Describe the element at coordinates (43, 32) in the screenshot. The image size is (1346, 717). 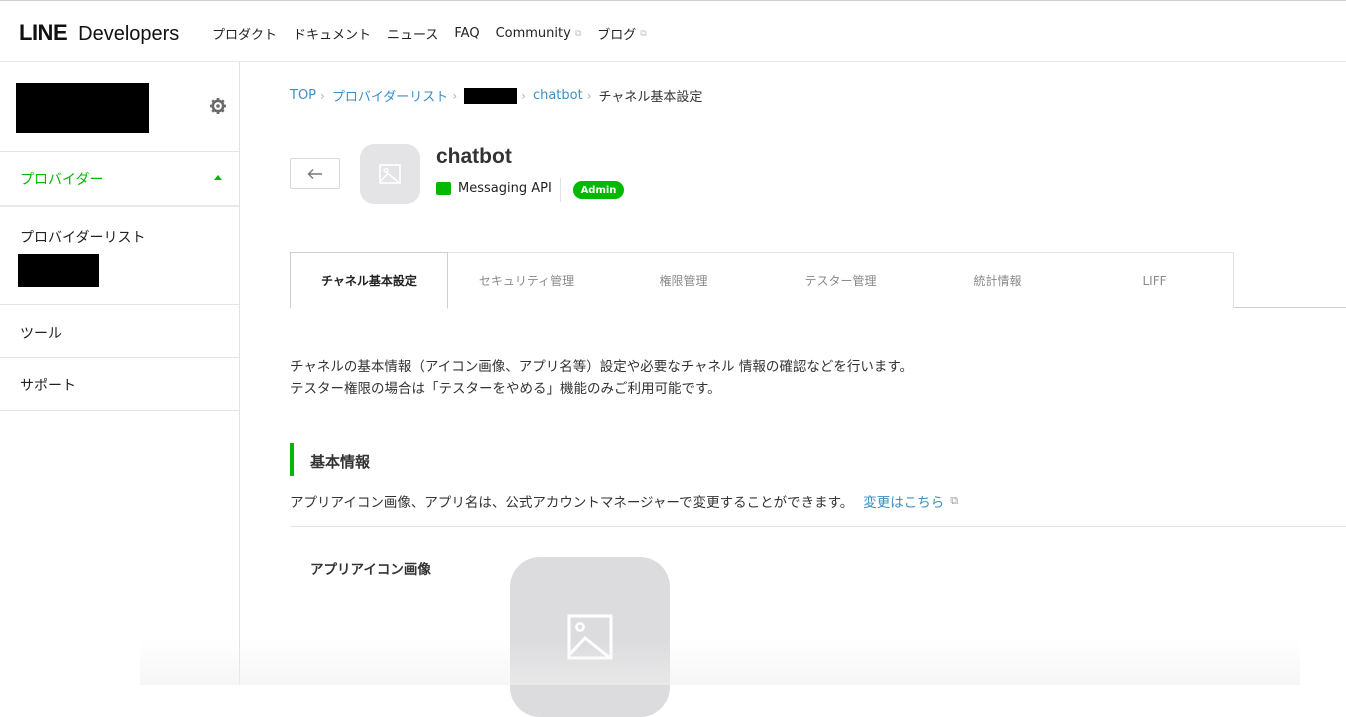
I see `logo-line-text: LINE` at that location.